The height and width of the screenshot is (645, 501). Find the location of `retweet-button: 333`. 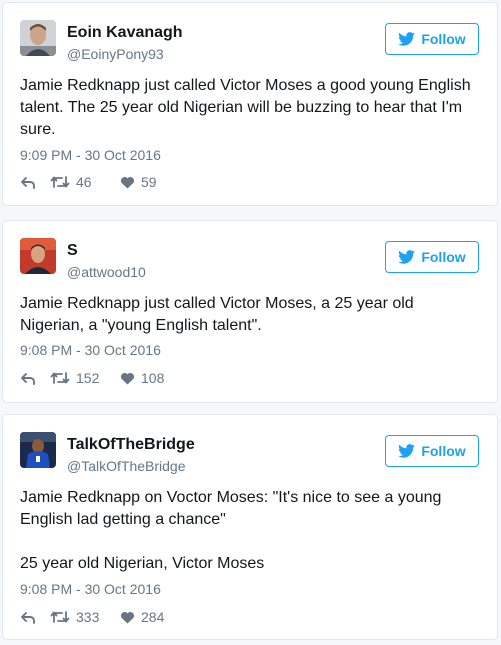

retweet-button: 333 is located at coordinates (85, 617).